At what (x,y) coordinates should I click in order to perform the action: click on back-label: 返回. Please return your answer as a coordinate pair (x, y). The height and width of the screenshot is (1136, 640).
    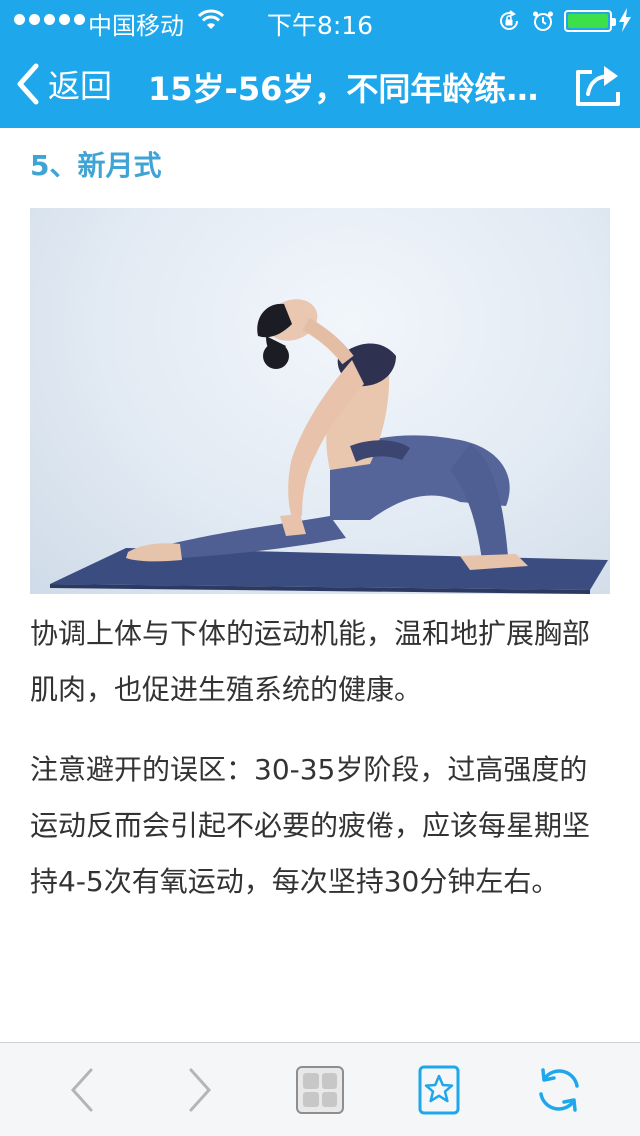
    Looking at the image, I should click on (80, 86).